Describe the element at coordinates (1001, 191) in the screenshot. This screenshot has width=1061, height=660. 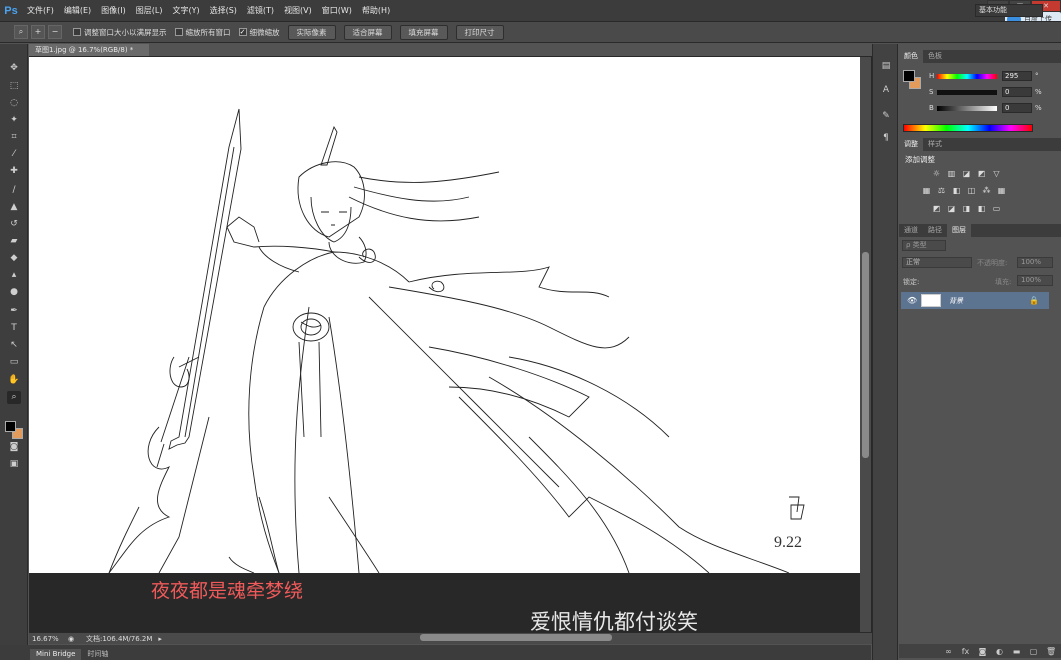
I see `color-lookup-icon: ▦` at that location.